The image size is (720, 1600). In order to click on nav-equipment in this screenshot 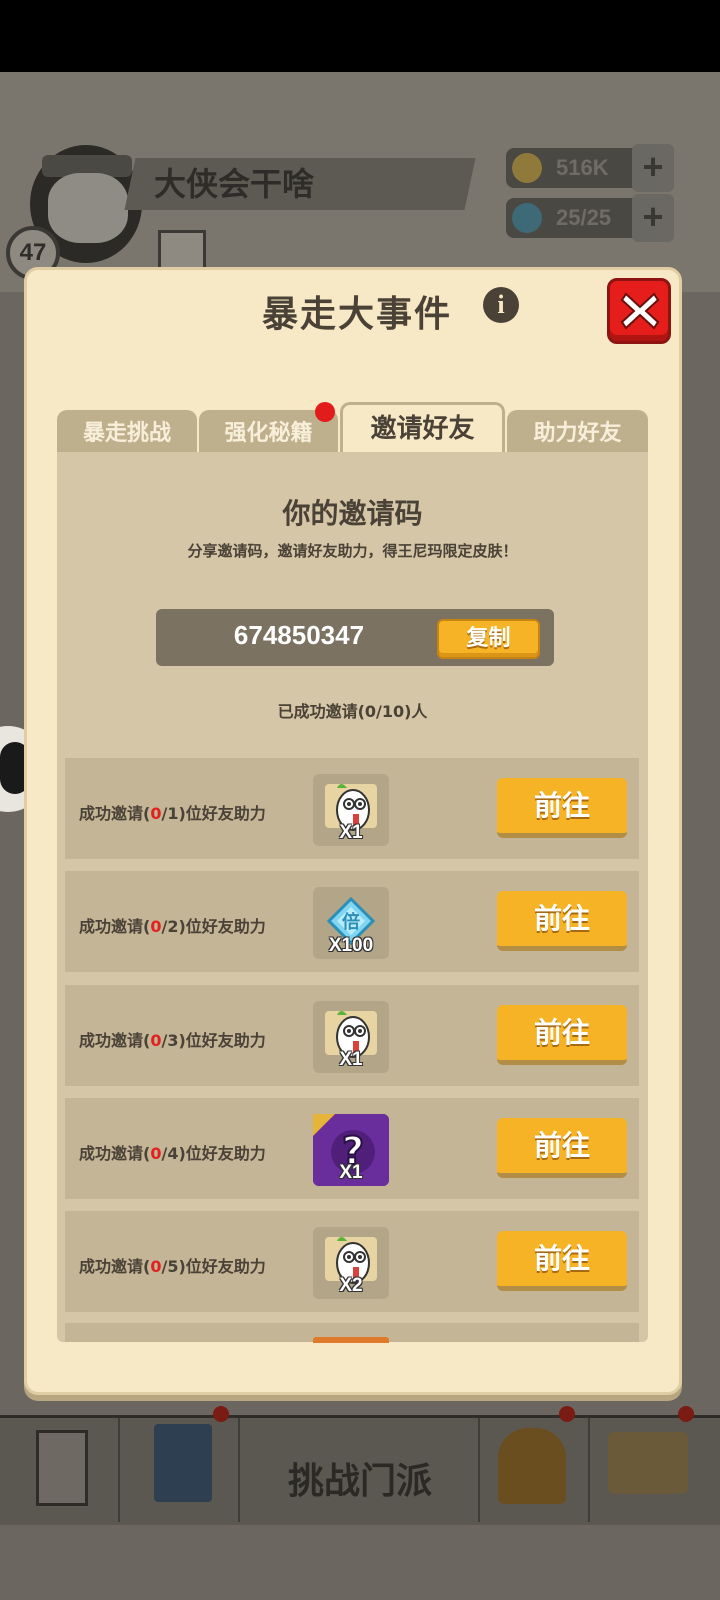, I will do `click(535, 1470)`.